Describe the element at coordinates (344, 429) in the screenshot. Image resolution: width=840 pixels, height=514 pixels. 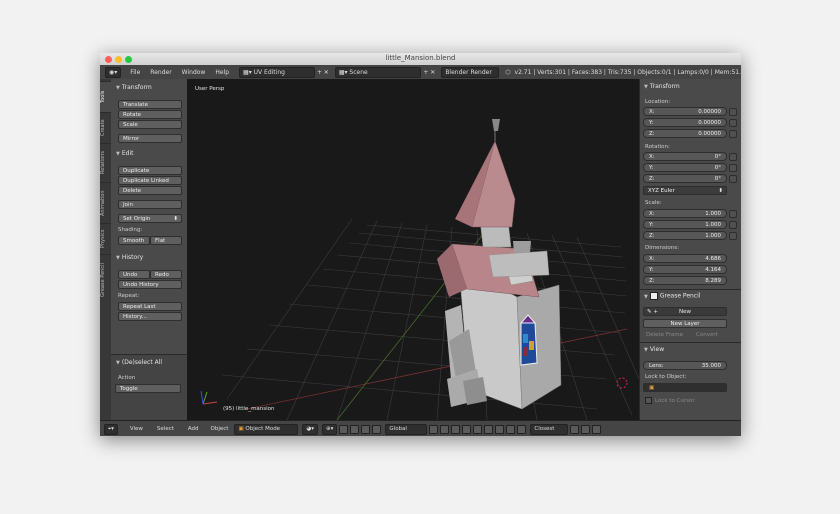
I see `manipulator-toggle-icon` at that location.